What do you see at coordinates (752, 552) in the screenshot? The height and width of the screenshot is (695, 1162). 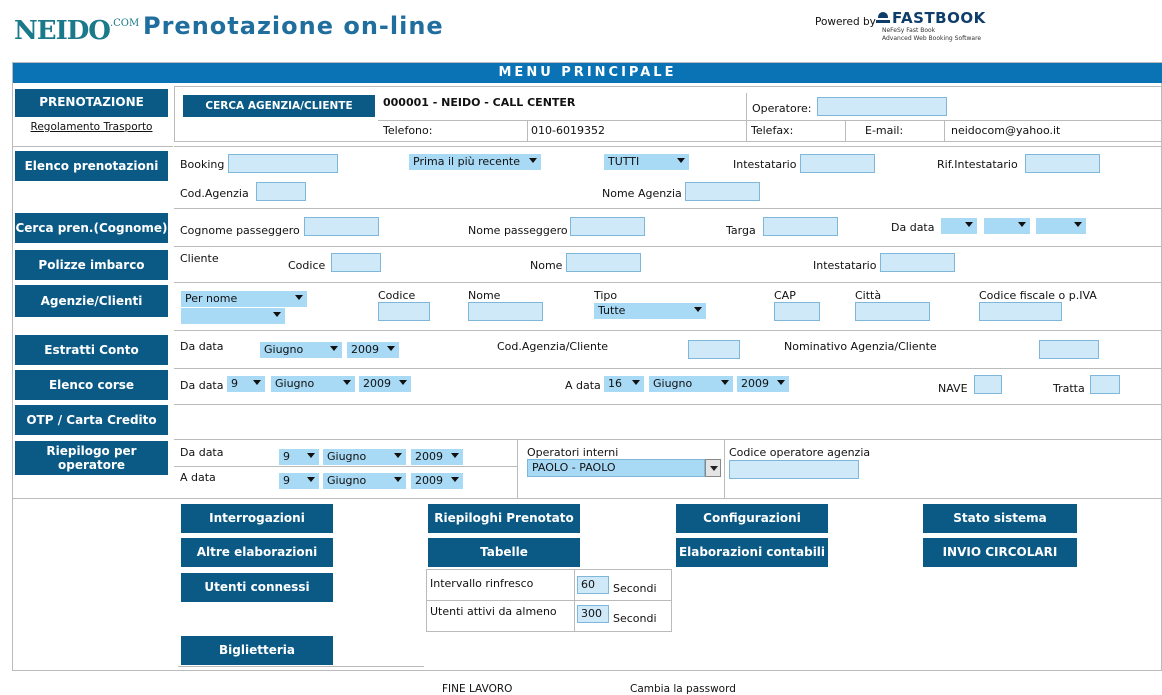 I see `elaborazioni-contabili-button: Elaborazioni contabili` at bounding box center [752, 552].